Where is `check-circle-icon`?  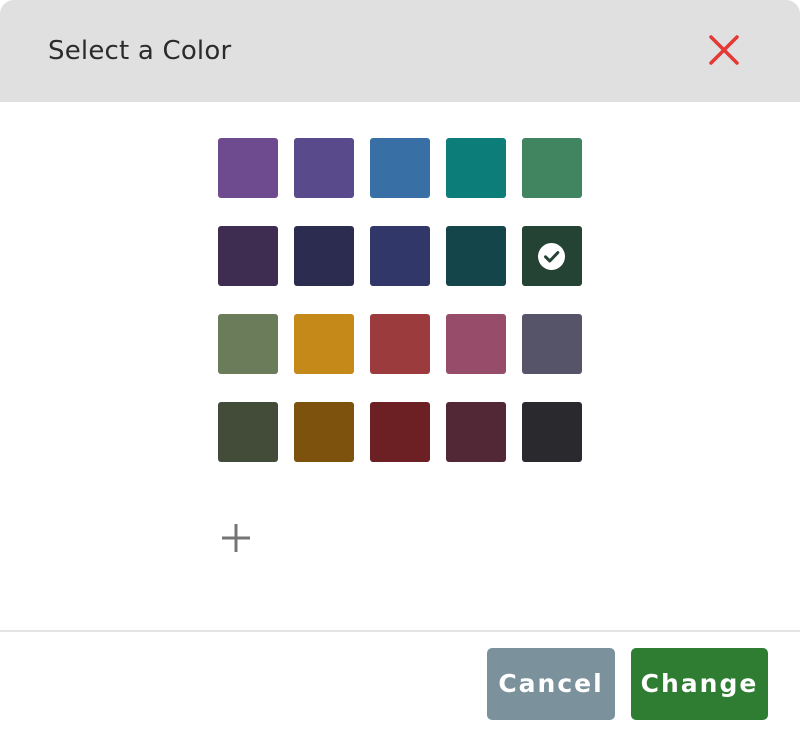
check-circle-icon is located at coordinates (551, 256).